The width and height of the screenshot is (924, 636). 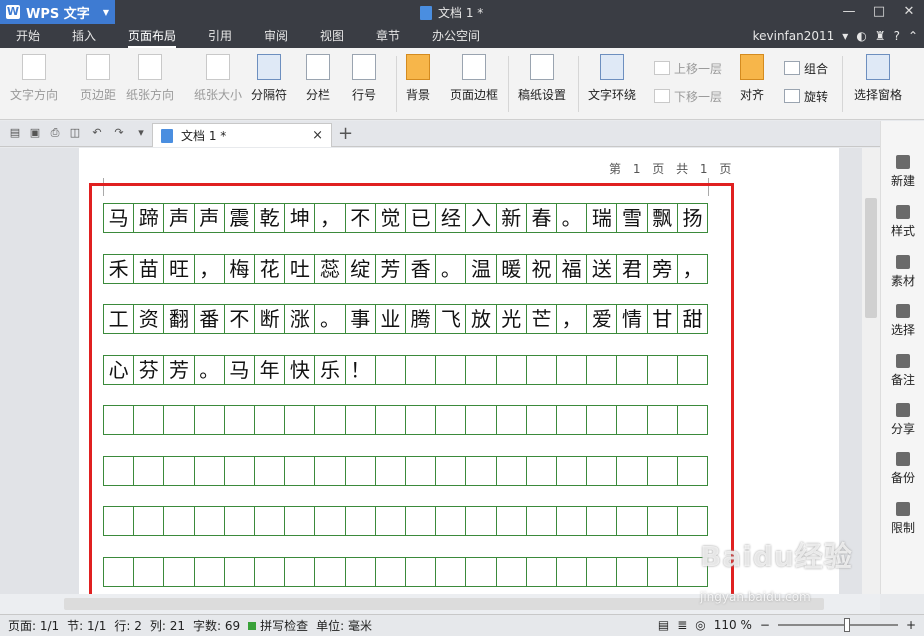 What do you see at coordinates (119, 133) in the screenshot?
I see `redo-icon: ↷` at bounding box center [119, 133].